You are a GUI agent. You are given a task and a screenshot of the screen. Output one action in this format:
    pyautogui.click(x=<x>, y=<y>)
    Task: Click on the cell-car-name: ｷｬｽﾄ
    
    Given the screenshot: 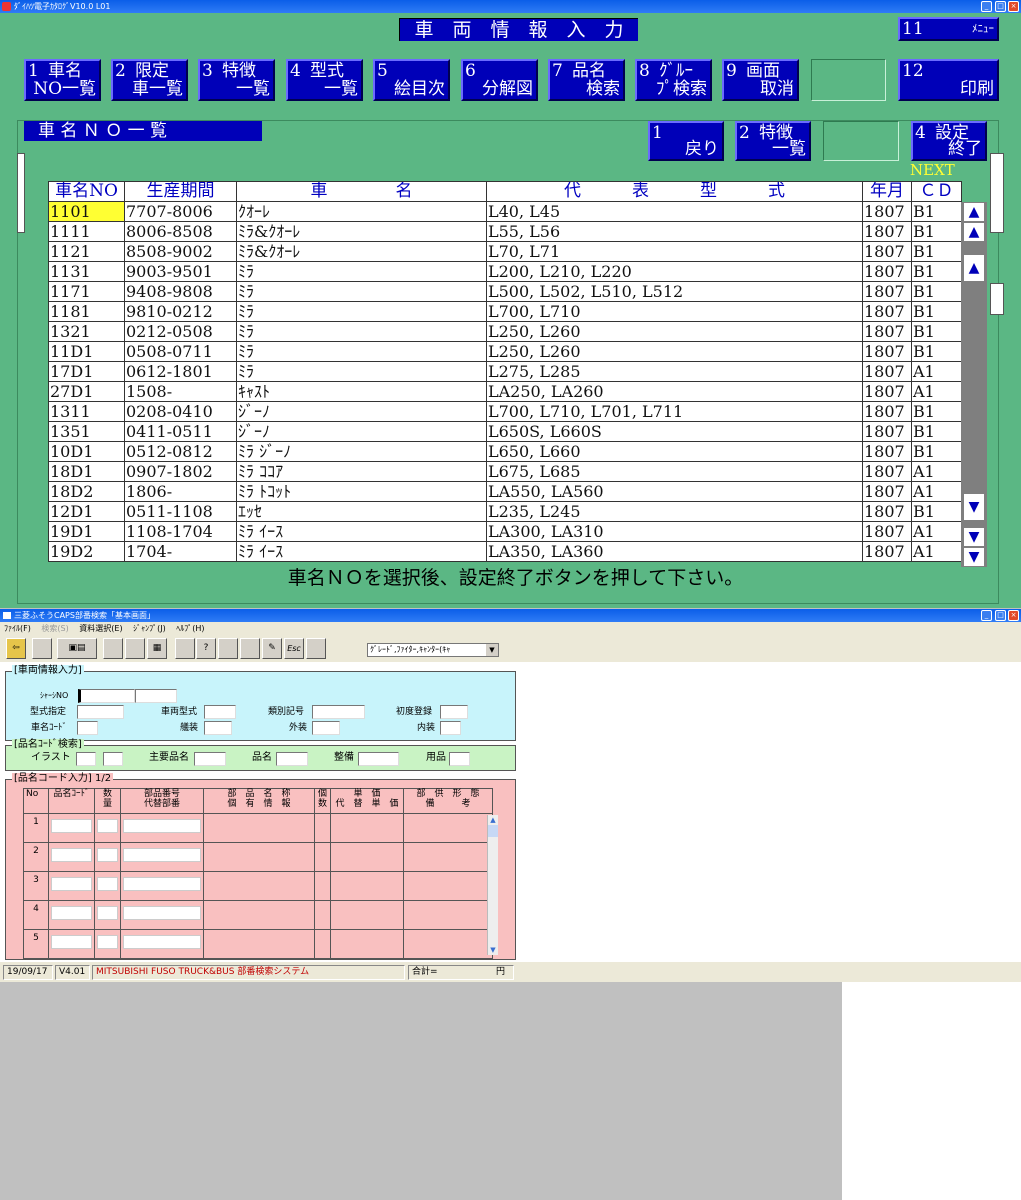 What is the action you would take?
    pyautogui.click(x=361, y=391)
    